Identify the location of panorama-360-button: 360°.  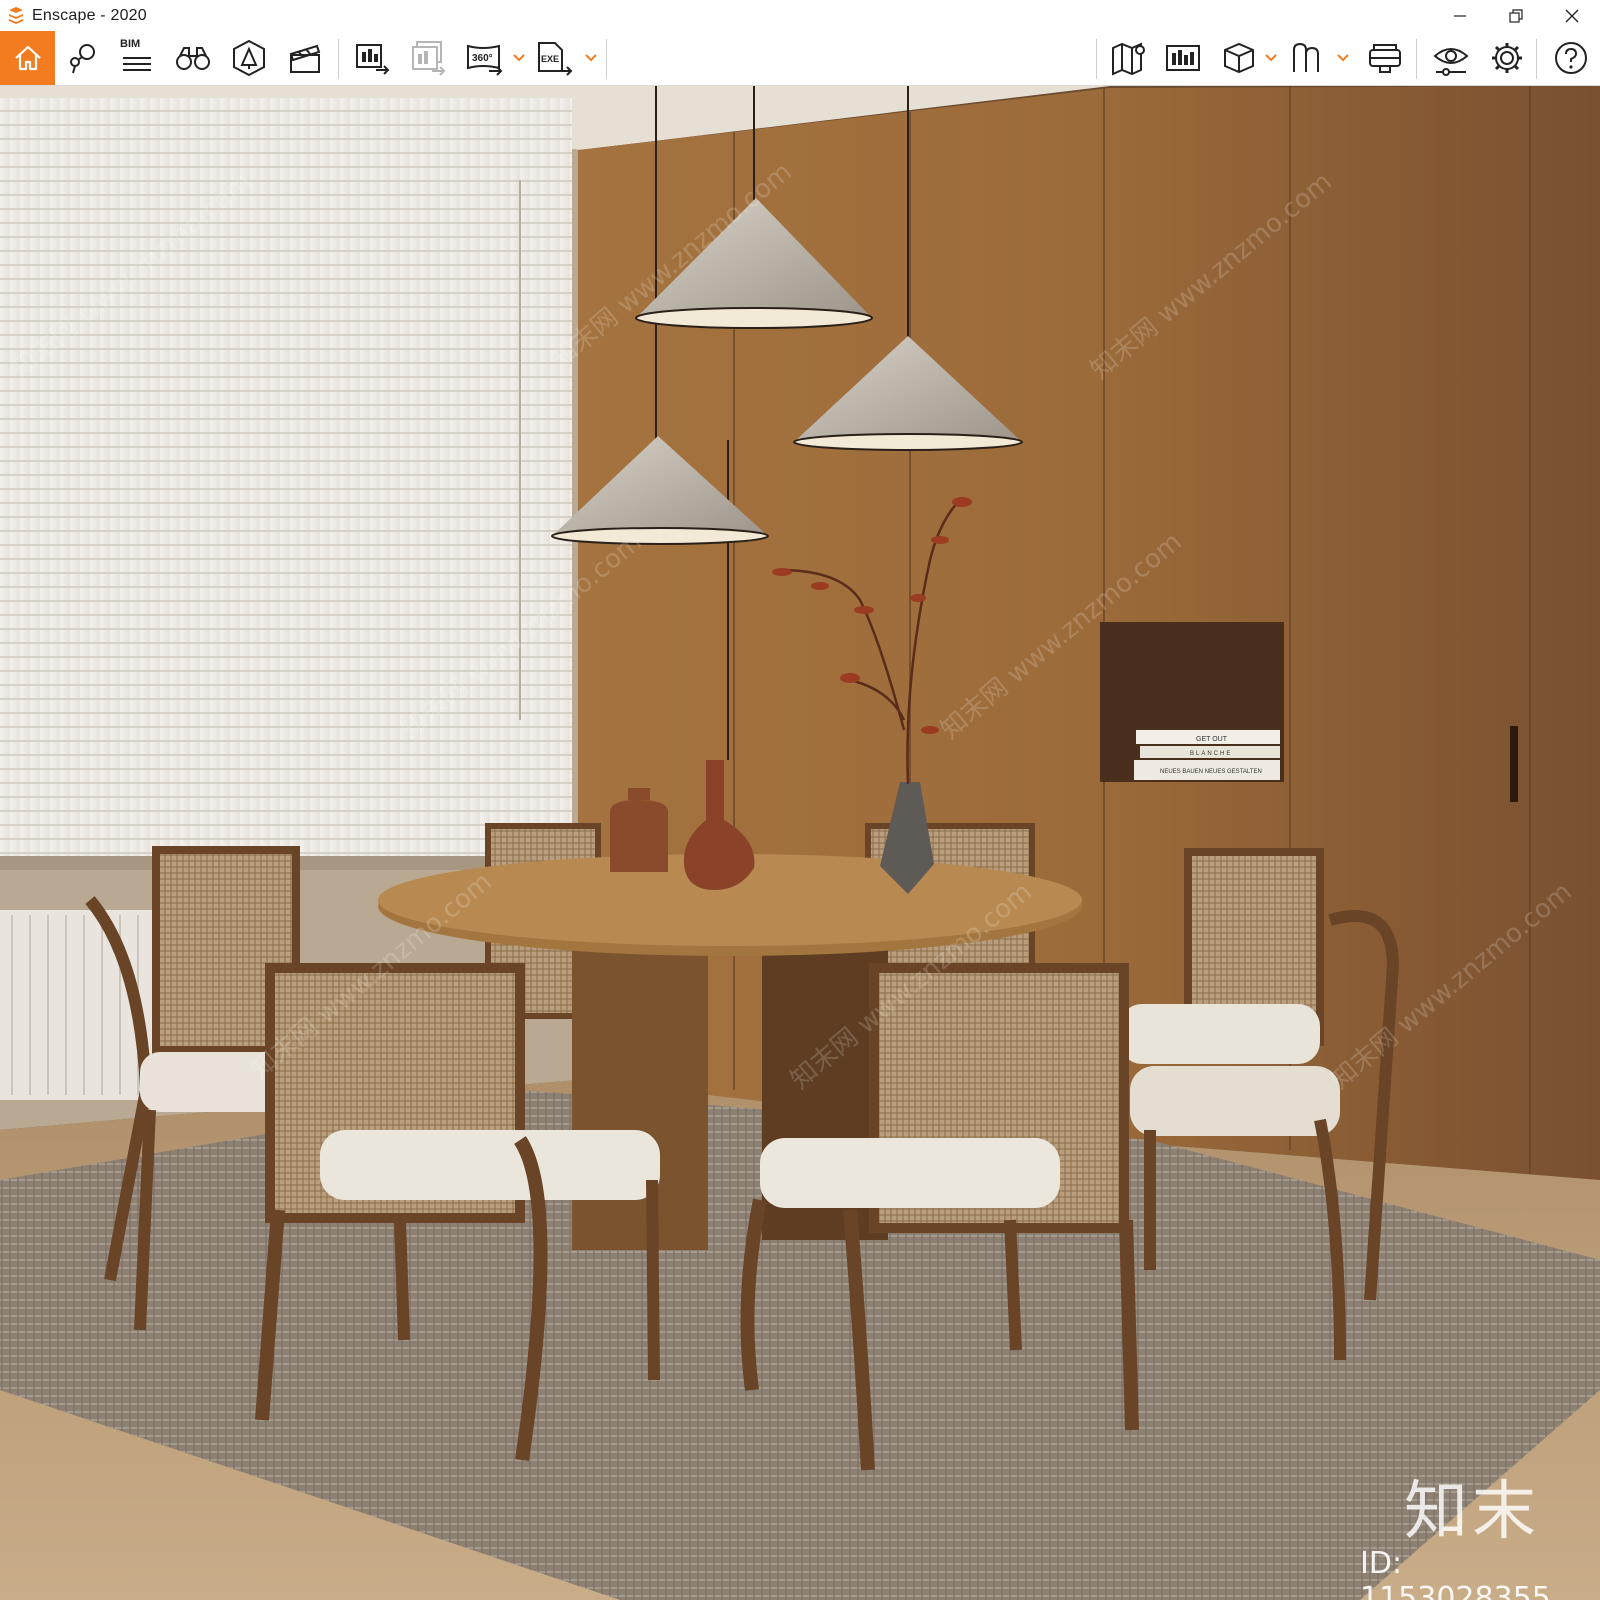
(485, 58).